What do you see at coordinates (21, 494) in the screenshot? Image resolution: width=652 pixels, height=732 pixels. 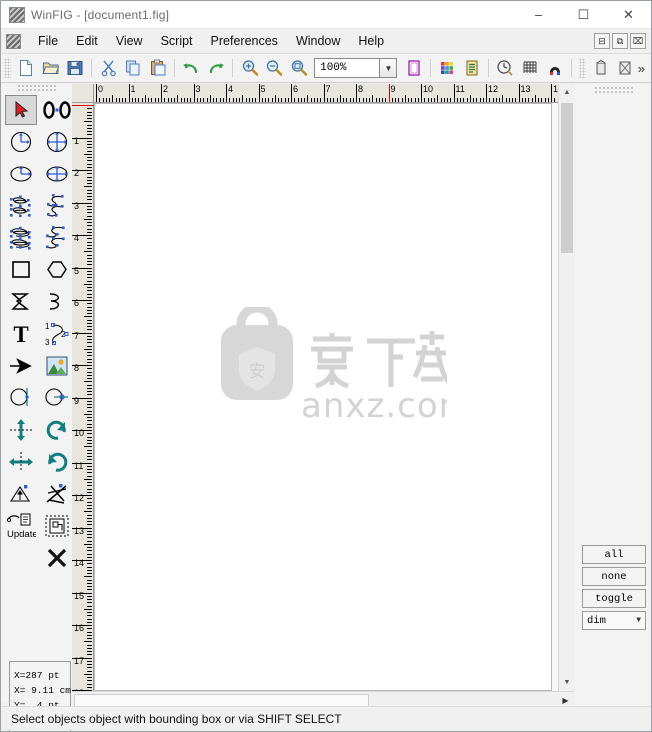 I see `tool-align-icon` at bounding box center [21, 494].